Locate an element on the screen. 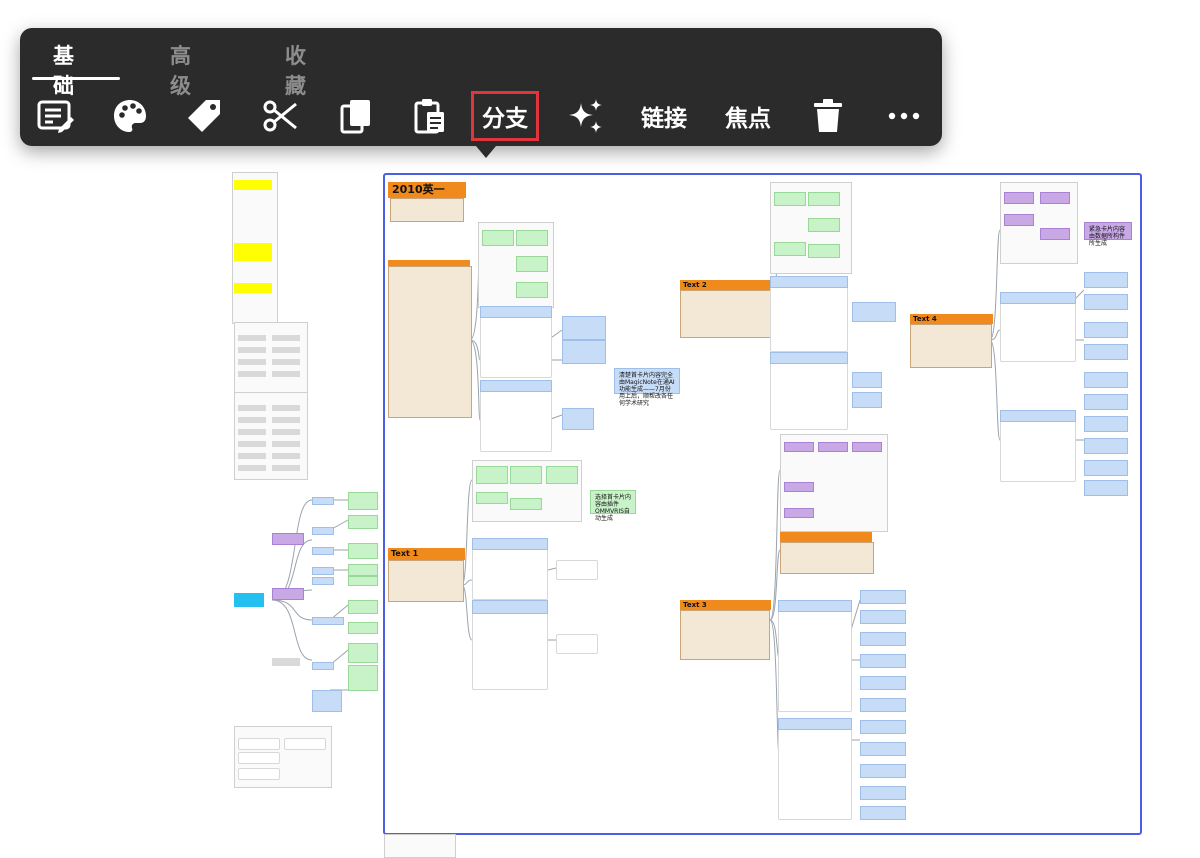 This screenshot has height=858, width=1200. paste-button is located at coordinates (430, 116).